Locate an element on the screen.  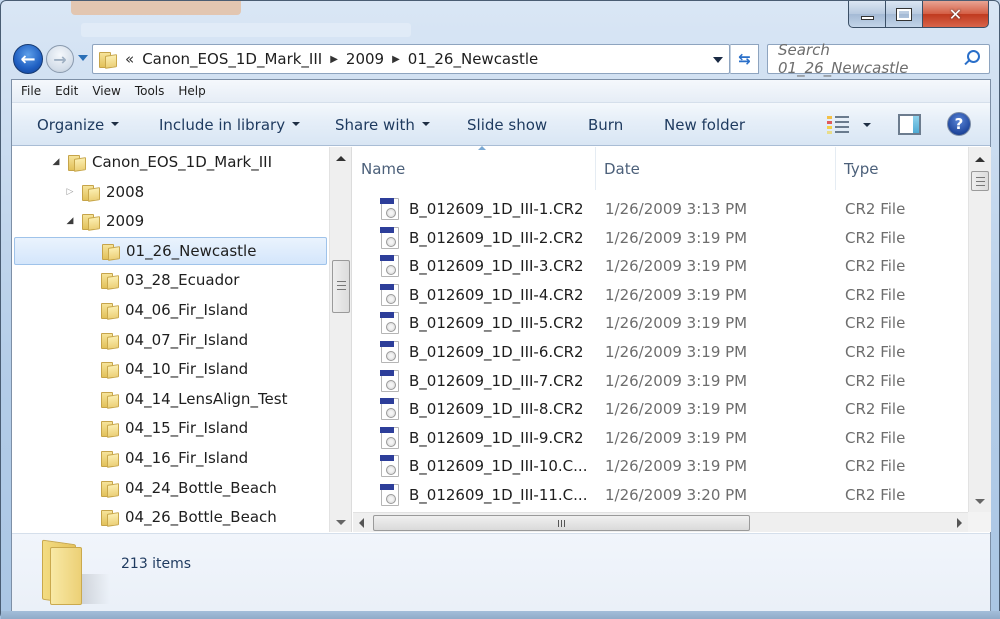
collapse-arrow-icon: ▷ is located at coordinates (70, 192).